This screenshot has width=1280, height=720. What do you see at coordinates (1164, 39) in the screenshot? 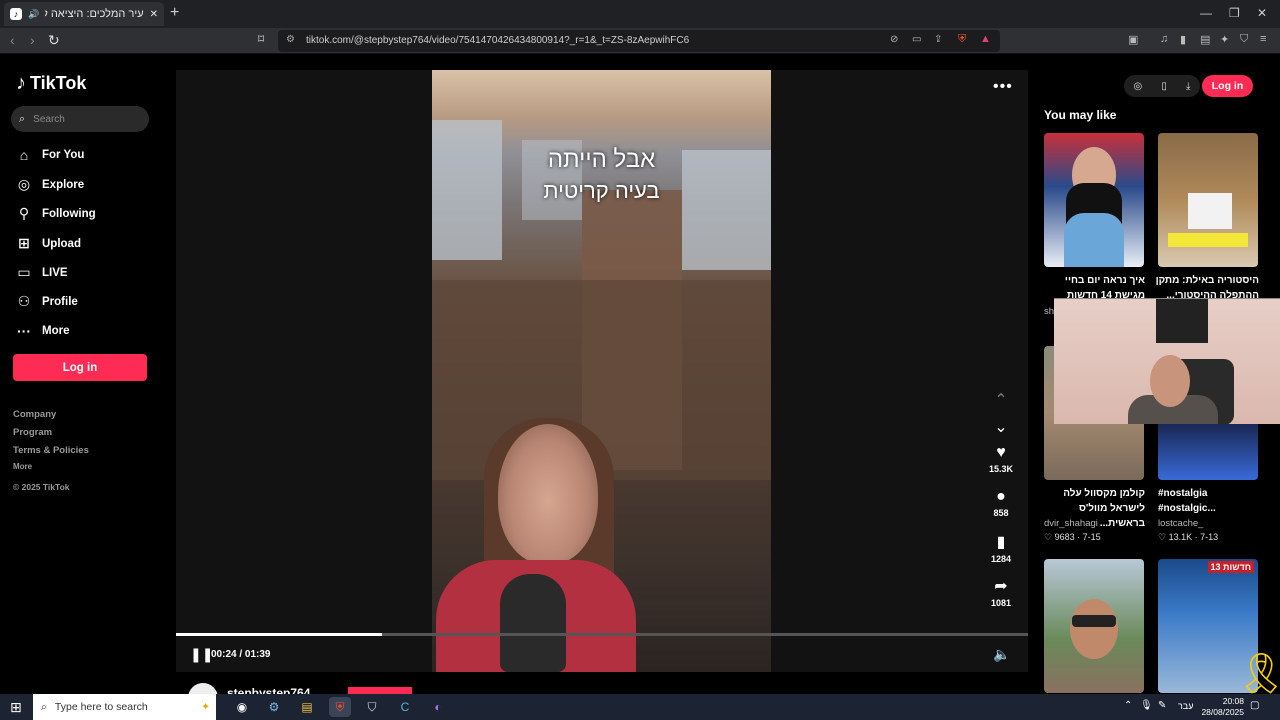
I see `music-icon: ♫` at bounding box center [1164, 39].